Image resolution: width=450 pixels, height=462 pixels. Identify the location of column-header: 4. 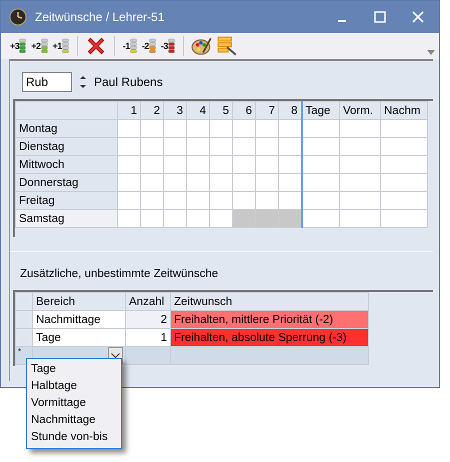
(198, 111).